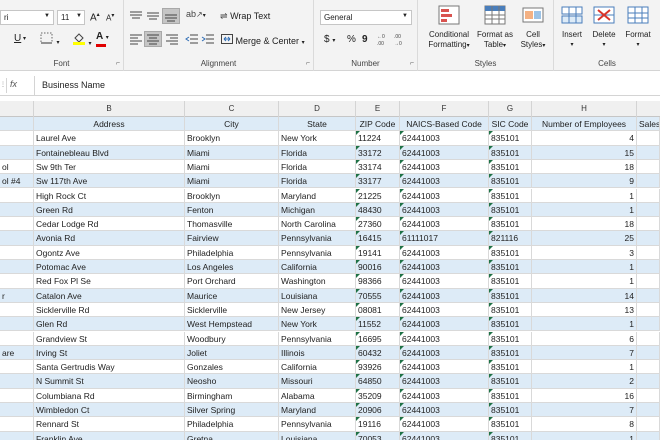  I want to click on orientation-button: ab↗▾, so click(196, 14).